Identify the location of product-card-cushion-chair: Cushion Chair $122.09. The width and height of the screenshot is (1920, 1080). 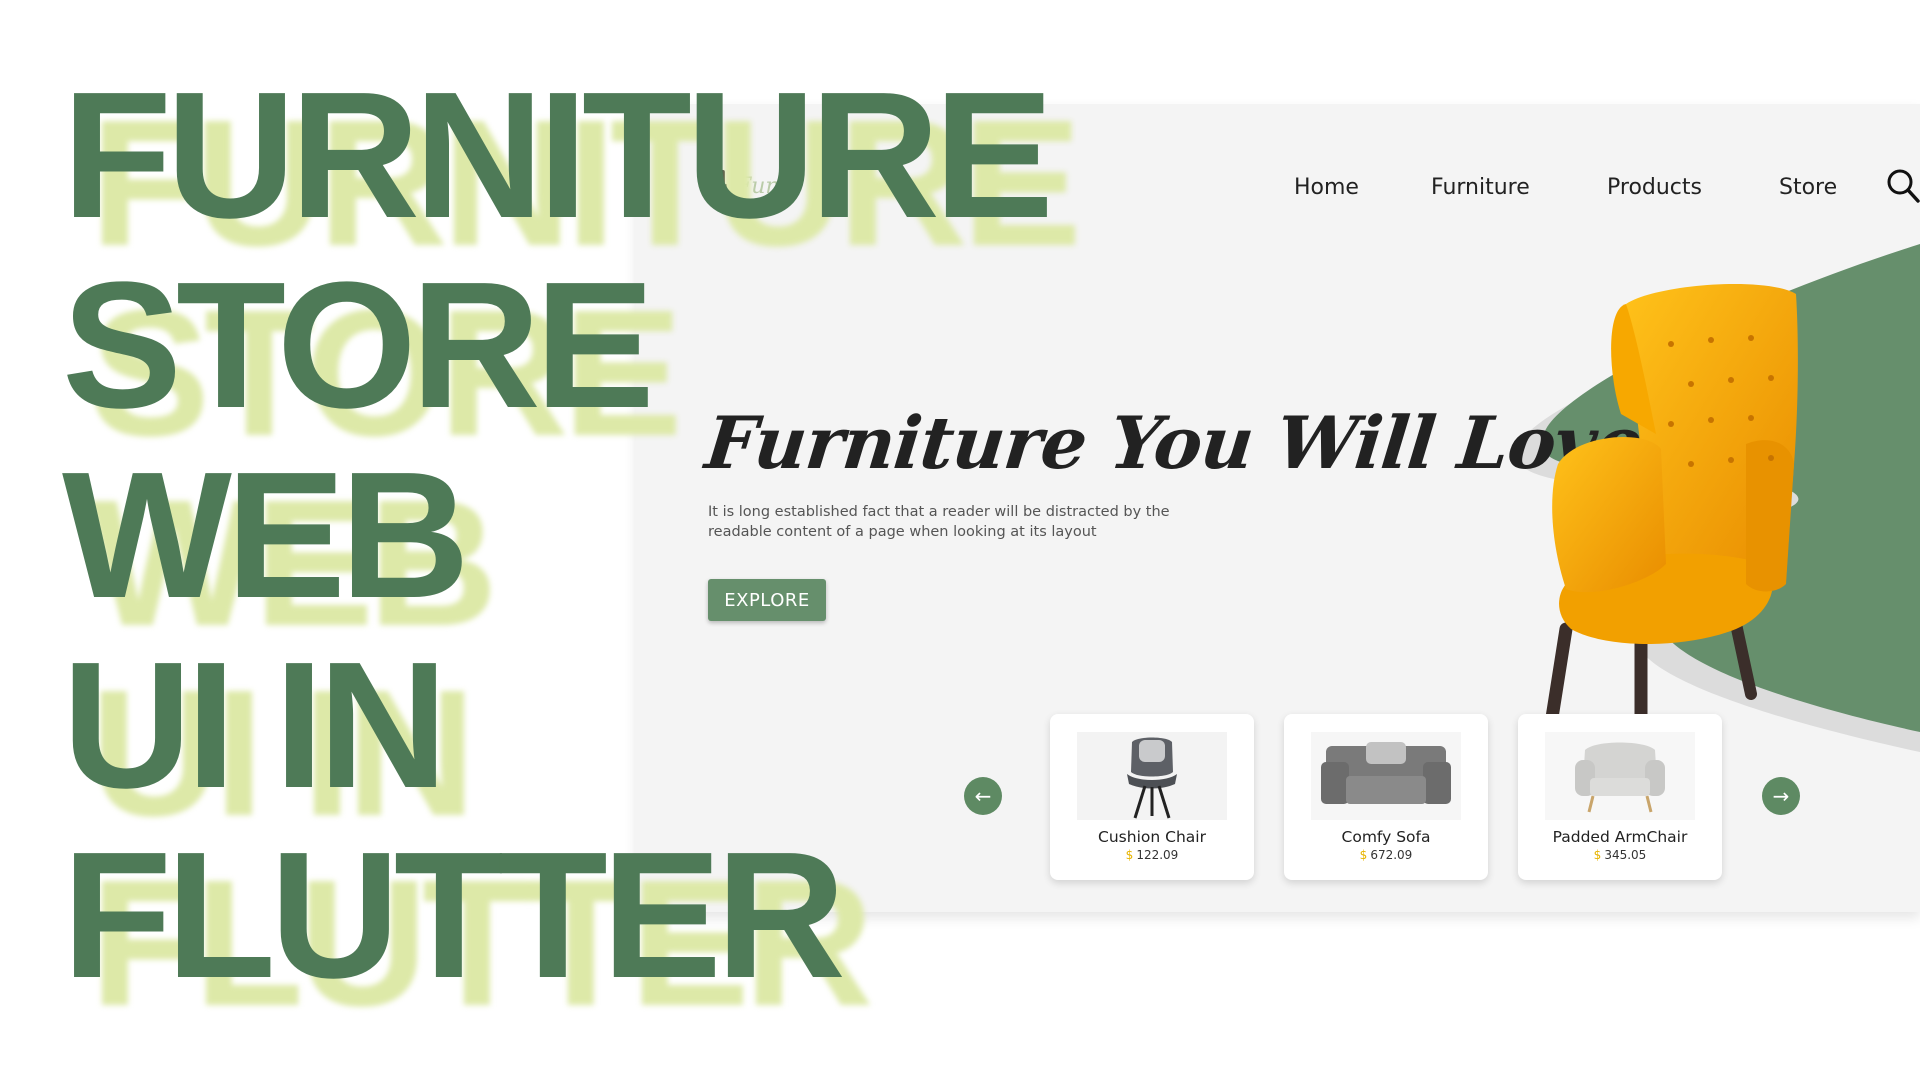
(1152, 797).